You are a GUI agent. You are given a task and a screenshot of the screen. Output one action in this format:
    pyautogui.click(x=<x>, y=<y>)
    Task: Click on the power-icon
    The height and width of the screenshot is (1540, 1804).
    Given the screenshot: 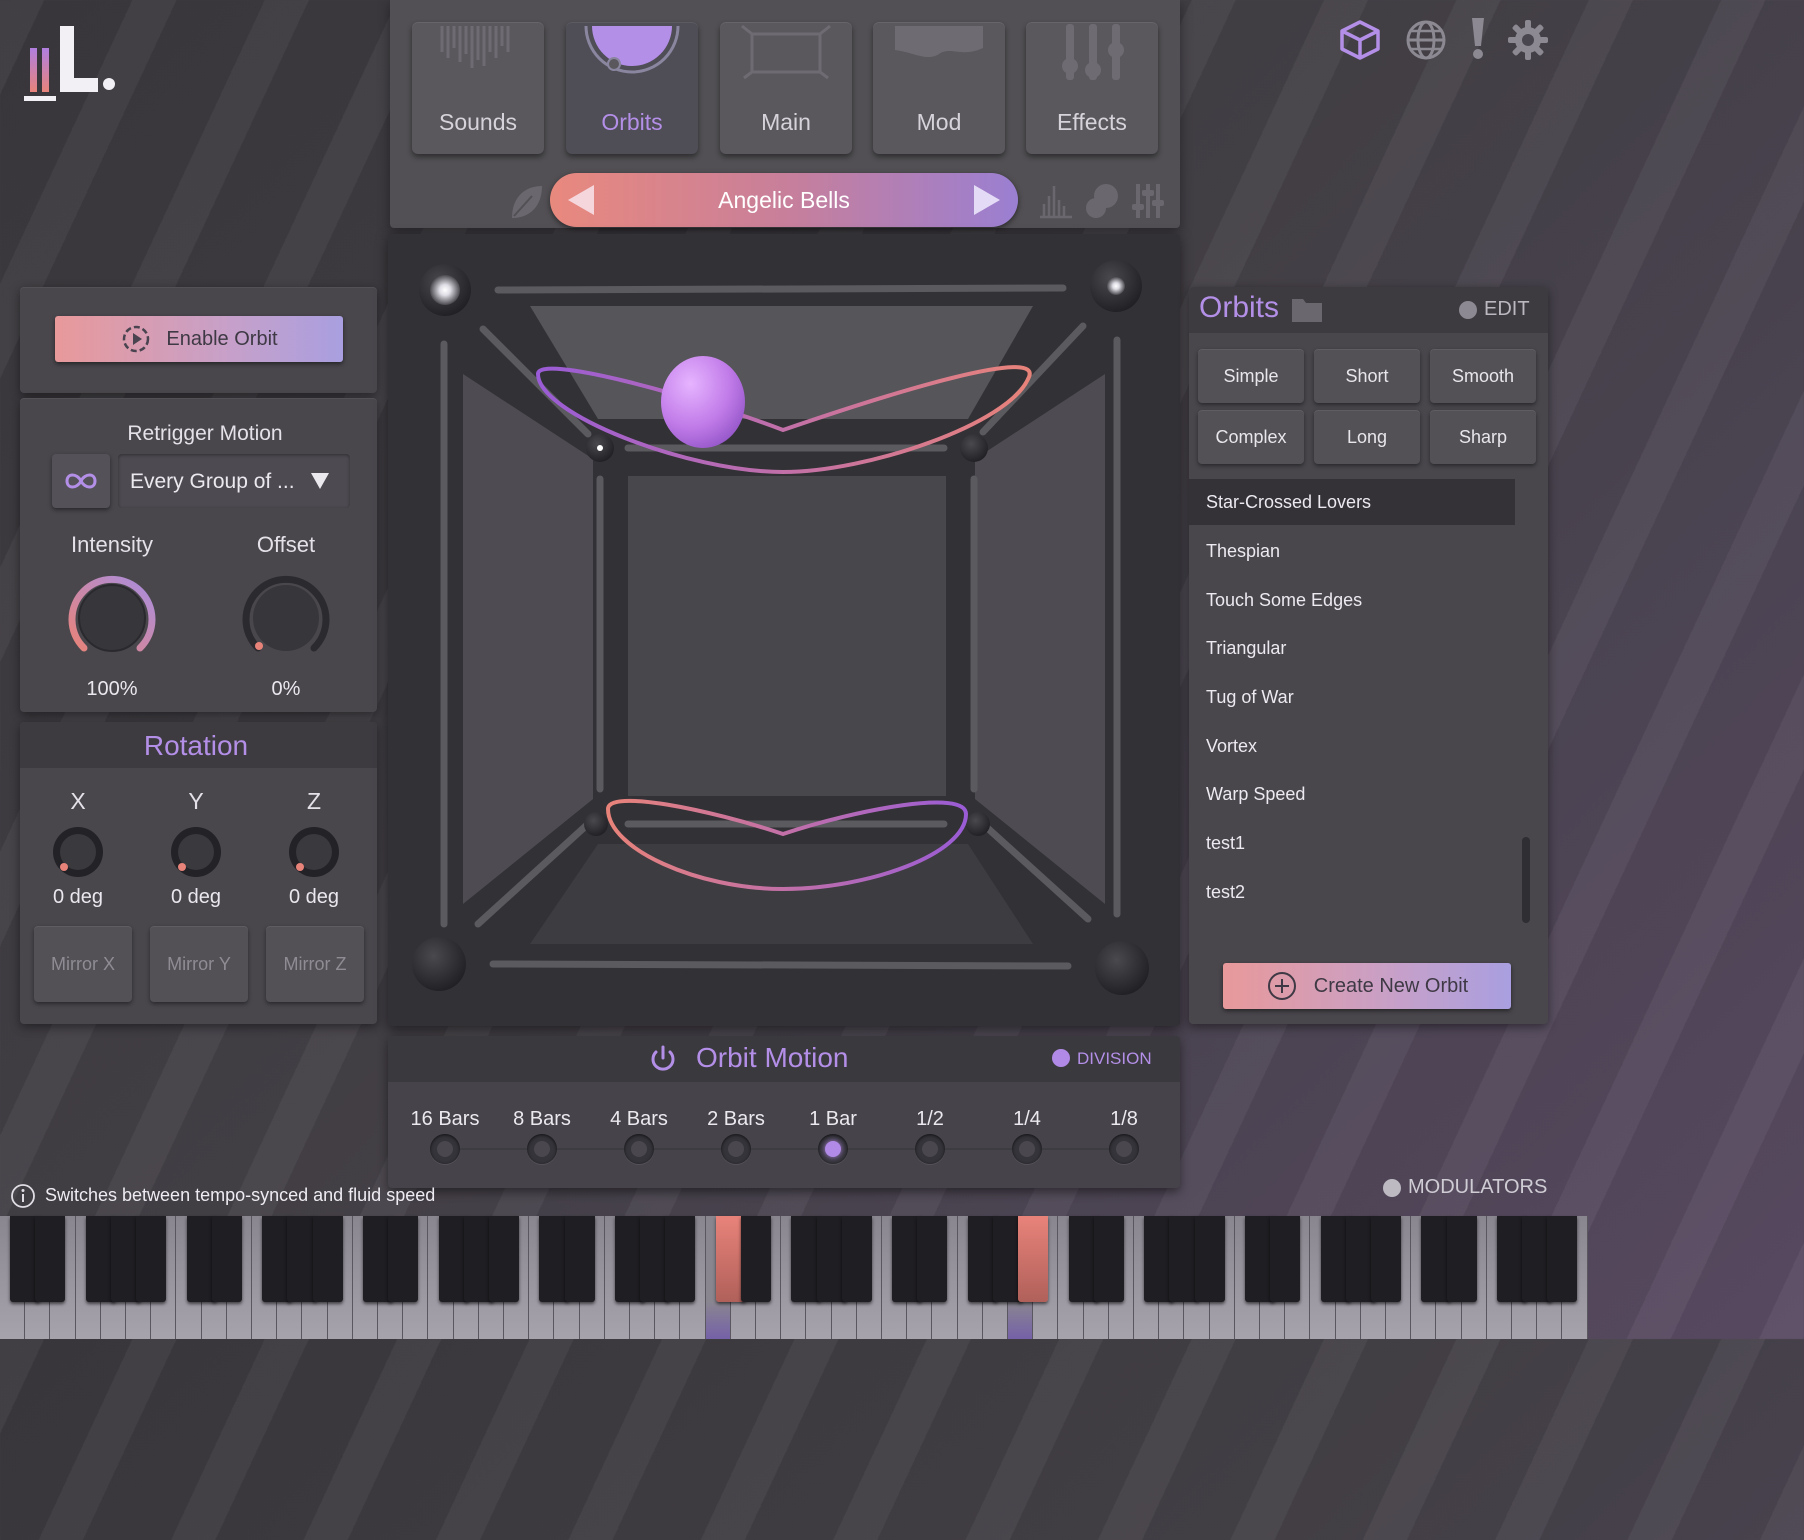 What is the action you would take?
    pyautogui.click(x=663, y=1059)
    